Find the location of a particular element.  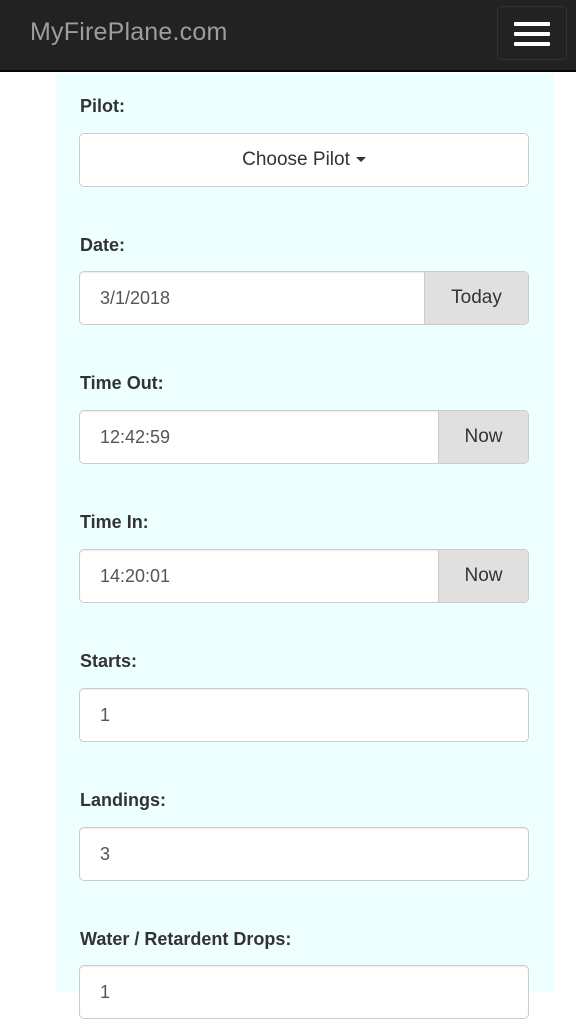

time-in-label: Time In: is located at coordinates (114, 522).